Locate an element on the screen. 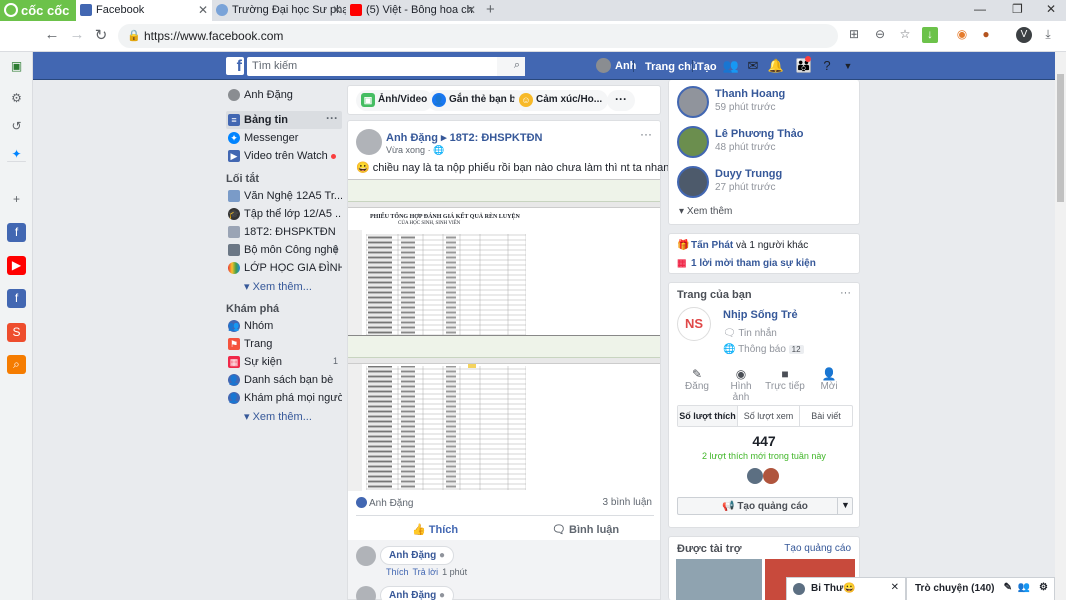  chat-tab-friend: Bi Thư😀 ✕ is located at coordinates (846, 588).